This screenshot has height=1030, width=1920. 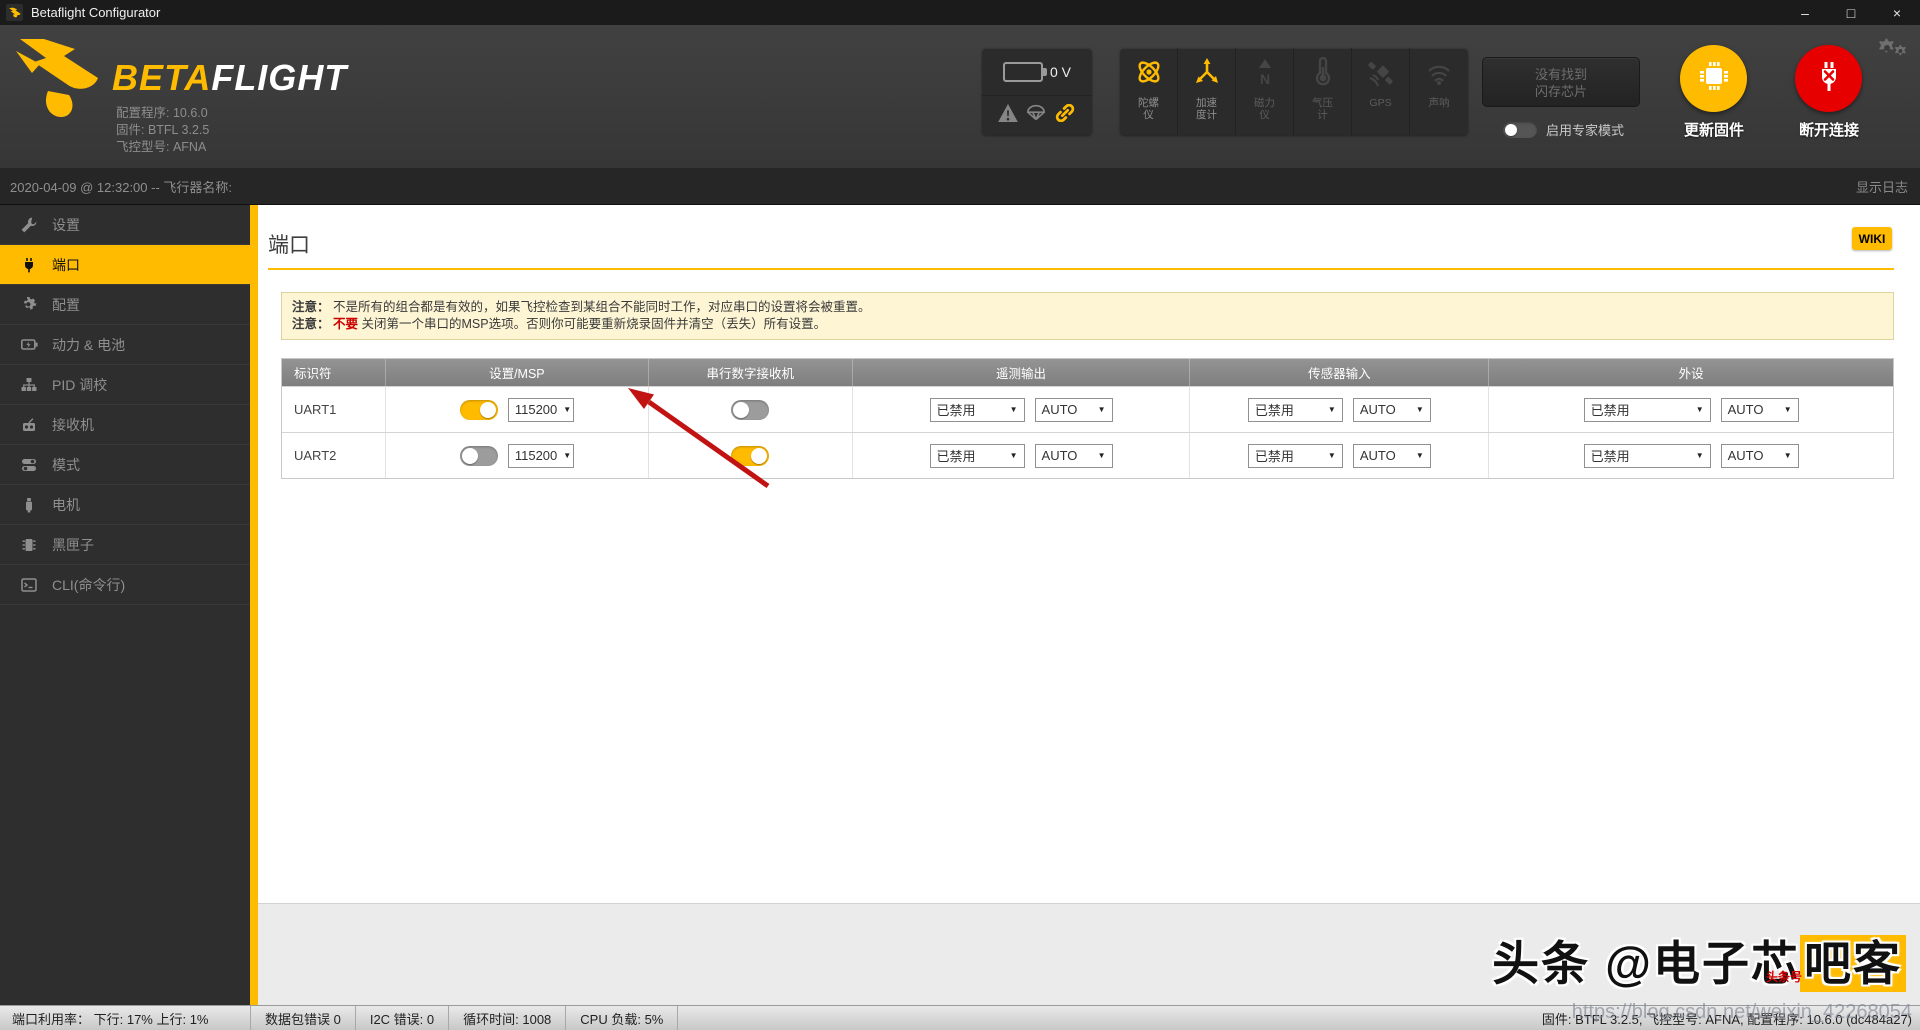 What do you see at coordinates (14, 12) in the screenshot?
I see `app-bee-icon` at bounding box center [14, 12].